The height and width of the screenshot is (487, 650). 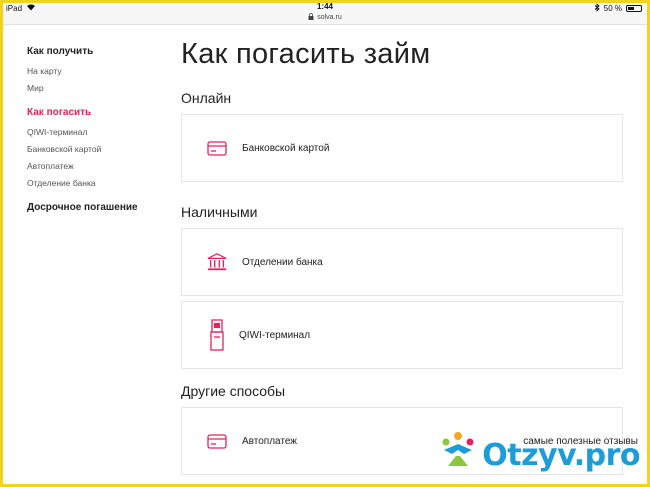 I want to click on sidebar-group-early: Досрочное погашение, so click(x=92, y=207).